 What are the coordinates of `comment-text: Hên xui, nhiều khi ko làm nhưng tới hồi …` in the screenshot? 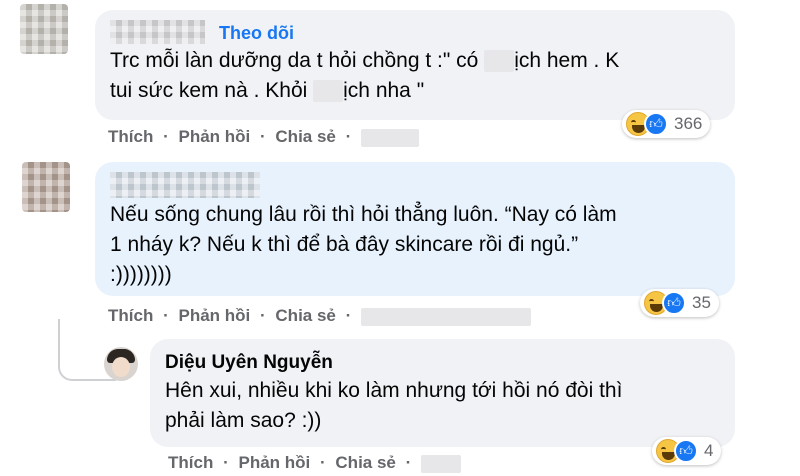 It's located at (393, 406).